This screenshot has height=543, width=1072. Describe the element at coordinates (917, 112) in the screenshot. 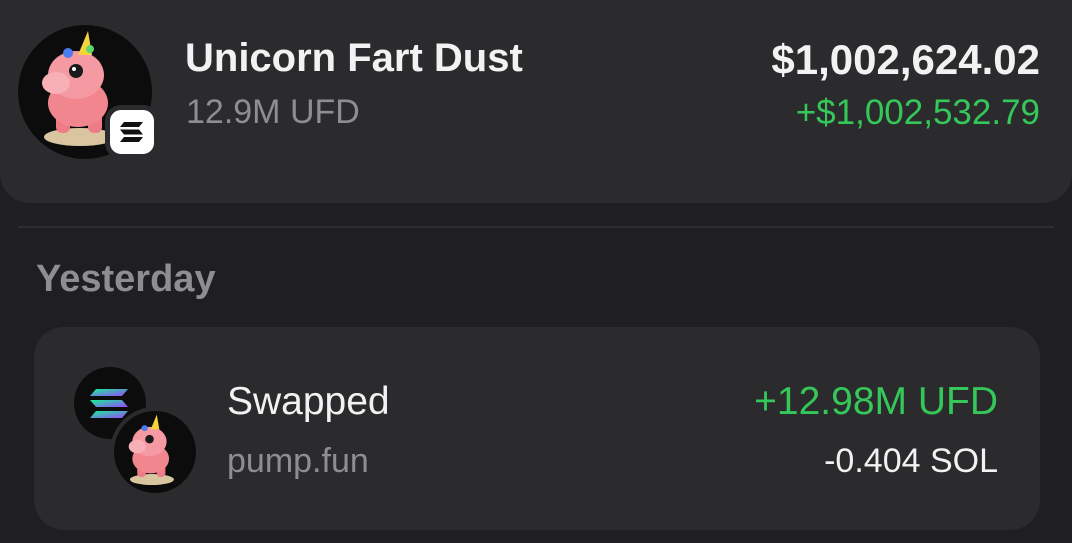

I see `token-change: +$1,002,532.79` at that location.